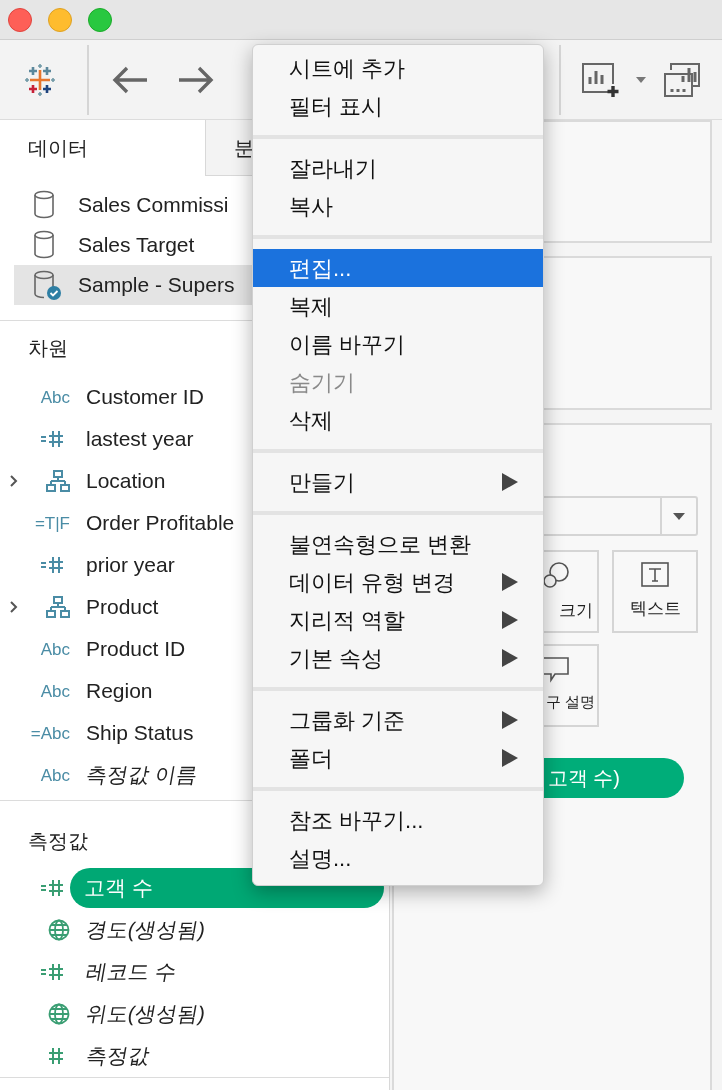 This screenshot has height=1090, width=722. I want to click on forward-arrow-icon, so click(196, 79).